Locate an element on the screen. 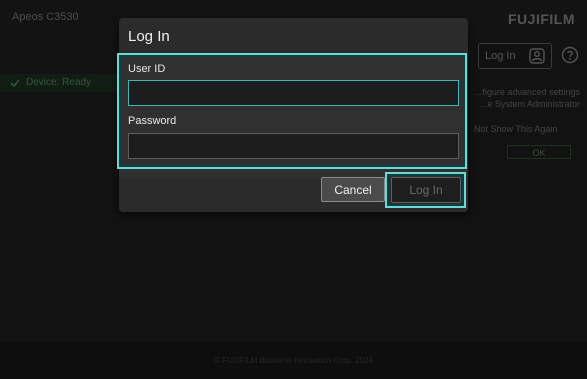  user-id-input is located at coordinates (293, 93).